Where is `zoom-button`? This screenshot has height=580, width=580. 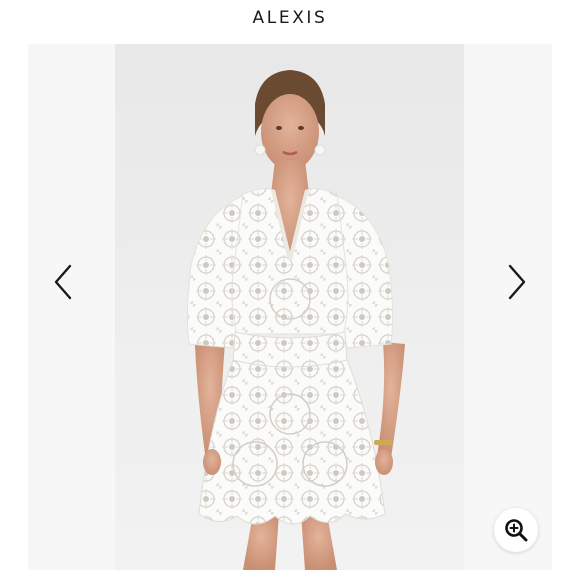 zoom-button is located at coordinates (516, 530).